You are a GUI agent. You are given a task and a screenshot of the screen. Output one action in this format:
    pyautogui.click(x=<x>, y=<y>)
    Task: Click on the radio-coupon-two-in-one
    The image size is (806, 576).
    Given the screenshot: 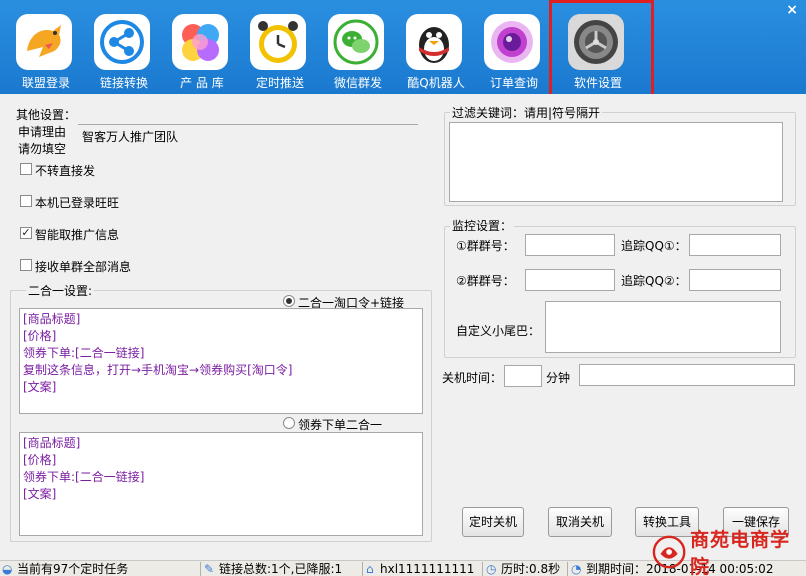 What is the action you would take?
    pyautogui.click(x=289, y=423)
    